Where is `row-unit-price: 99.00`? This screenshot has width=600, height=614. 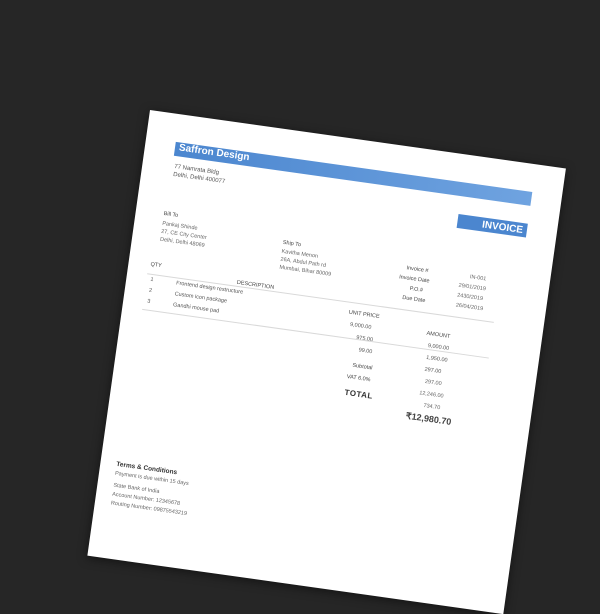
row-unit-price: 99.00 is located at coordinates (365, 351).